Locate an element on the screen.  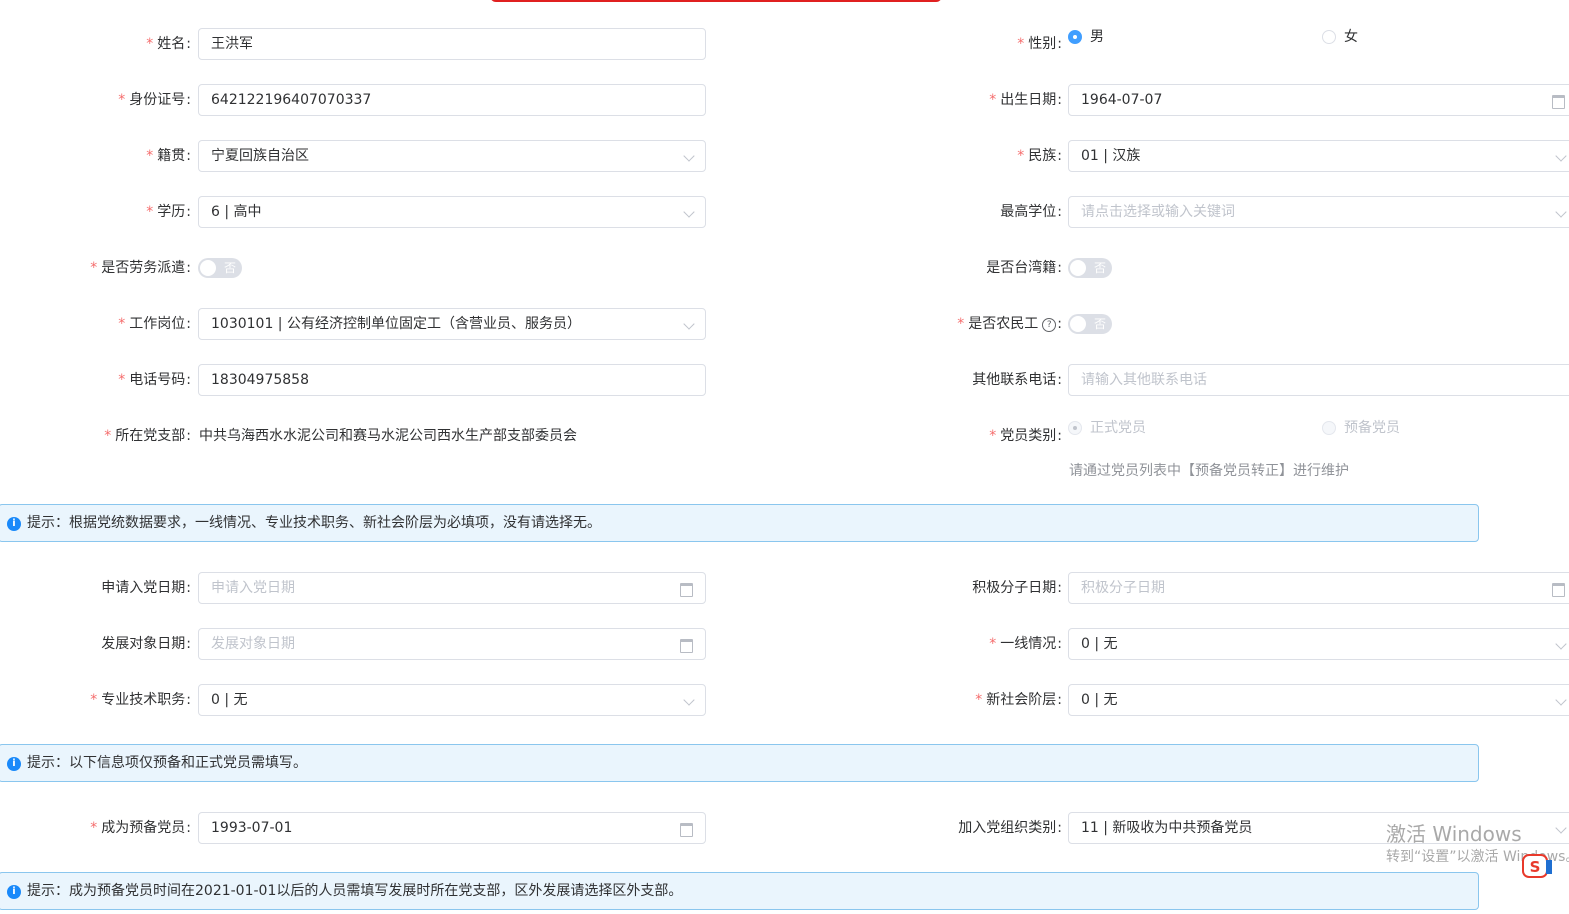
question-circle-icon: ? is located at coordinates (1049, 325).